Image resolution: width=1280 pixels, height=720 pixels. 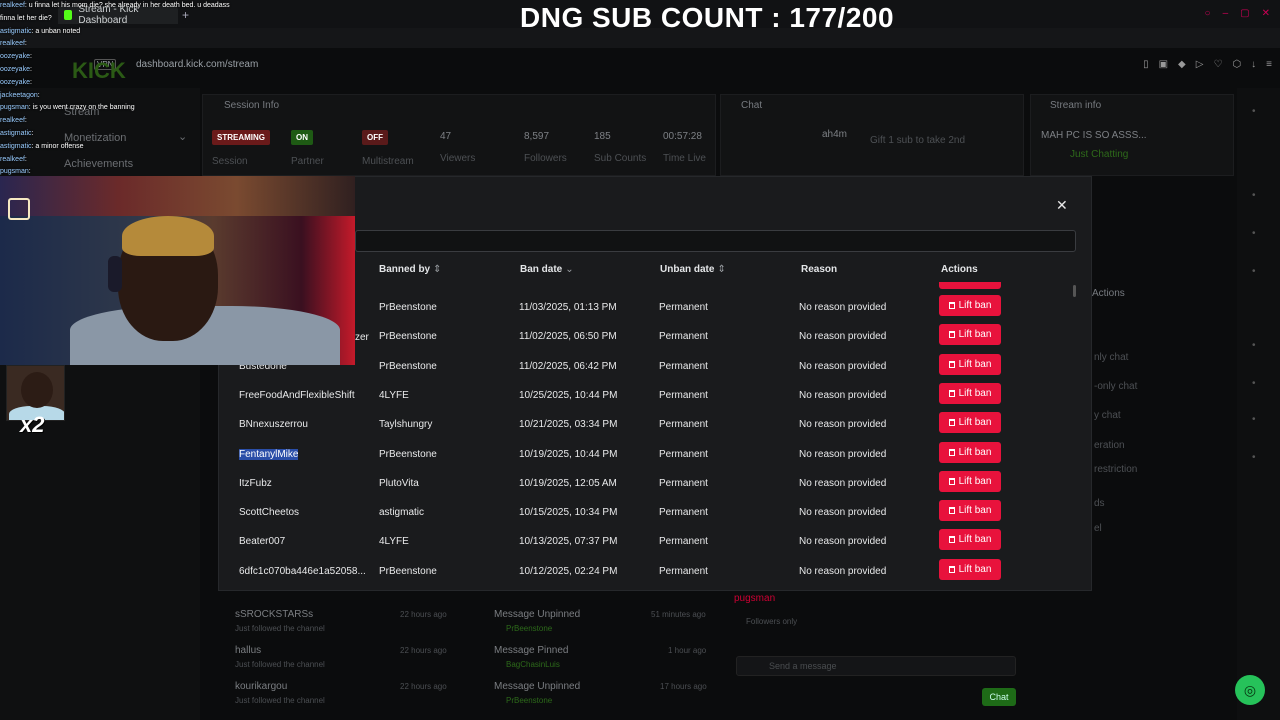 I want to click on partner-badge: ON, so click(x=302, y=137).